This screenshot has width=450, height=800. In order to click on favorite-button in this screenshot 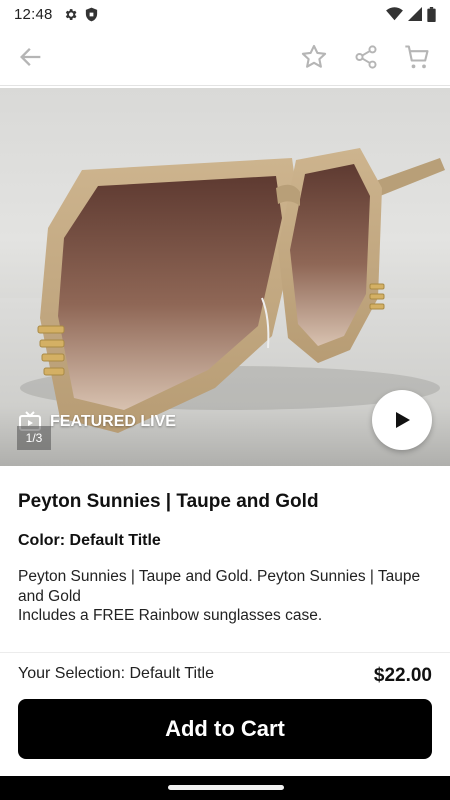, I will do `click(314, 57)`.